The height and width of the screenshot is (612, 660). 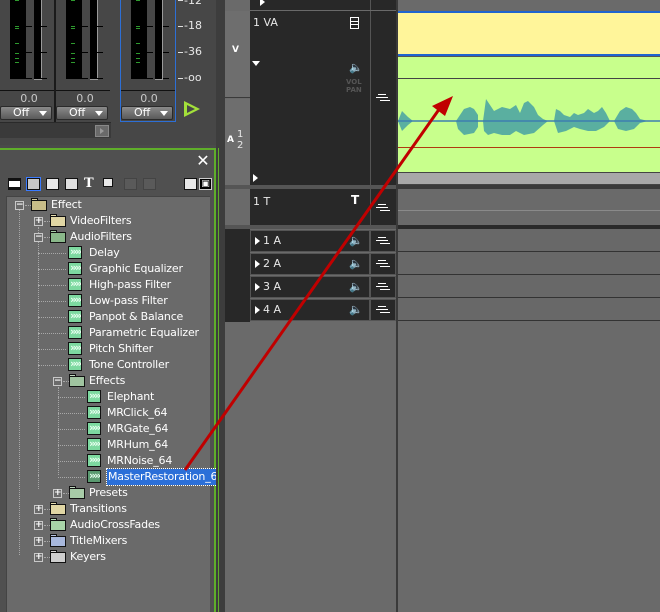 I want to click on tree-node-audiofilters: − AudioFilters, so click(x=107, y=237).